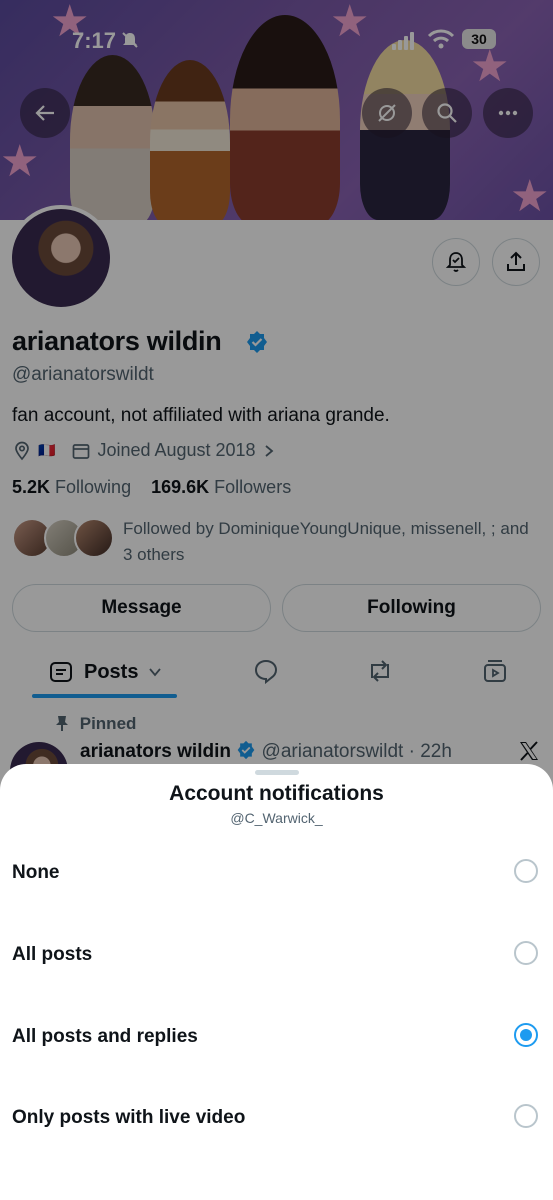  Describe the element at coordinates (276, 958) in the screenshot. I see `option-all-posts: All posts` at that location.